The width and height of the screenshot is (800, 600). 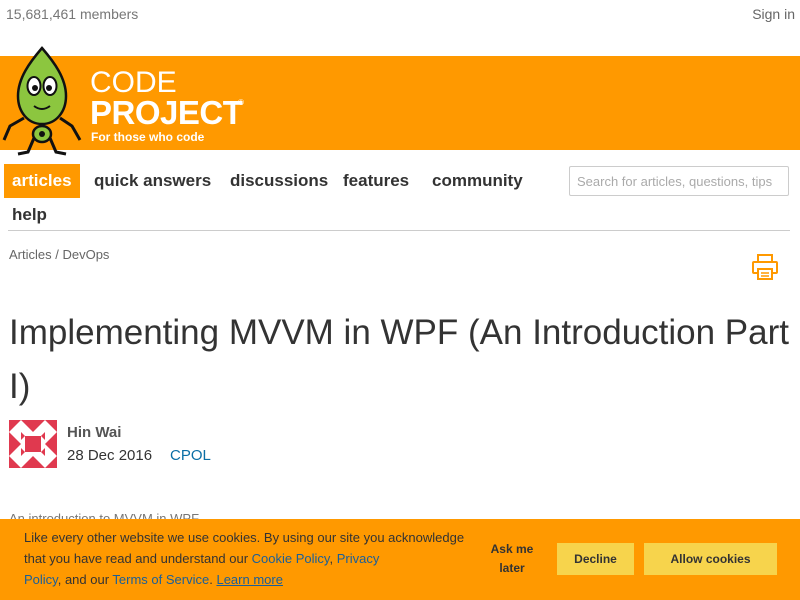 What do you see at coordinates (512, 559) in the screenshot?
I see `ask-me-later-button: Ask me later` at bounding box center [512, 559].